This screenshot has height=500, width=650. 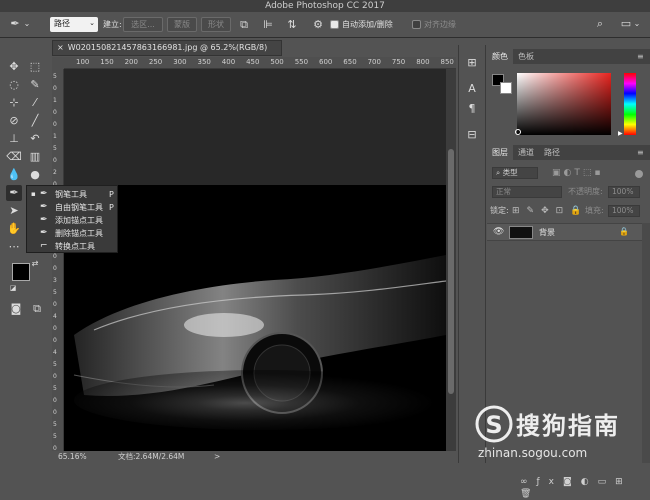 I want to click on flyout-item: ✒ 添加锚点工具, so click(x=73, y=220).